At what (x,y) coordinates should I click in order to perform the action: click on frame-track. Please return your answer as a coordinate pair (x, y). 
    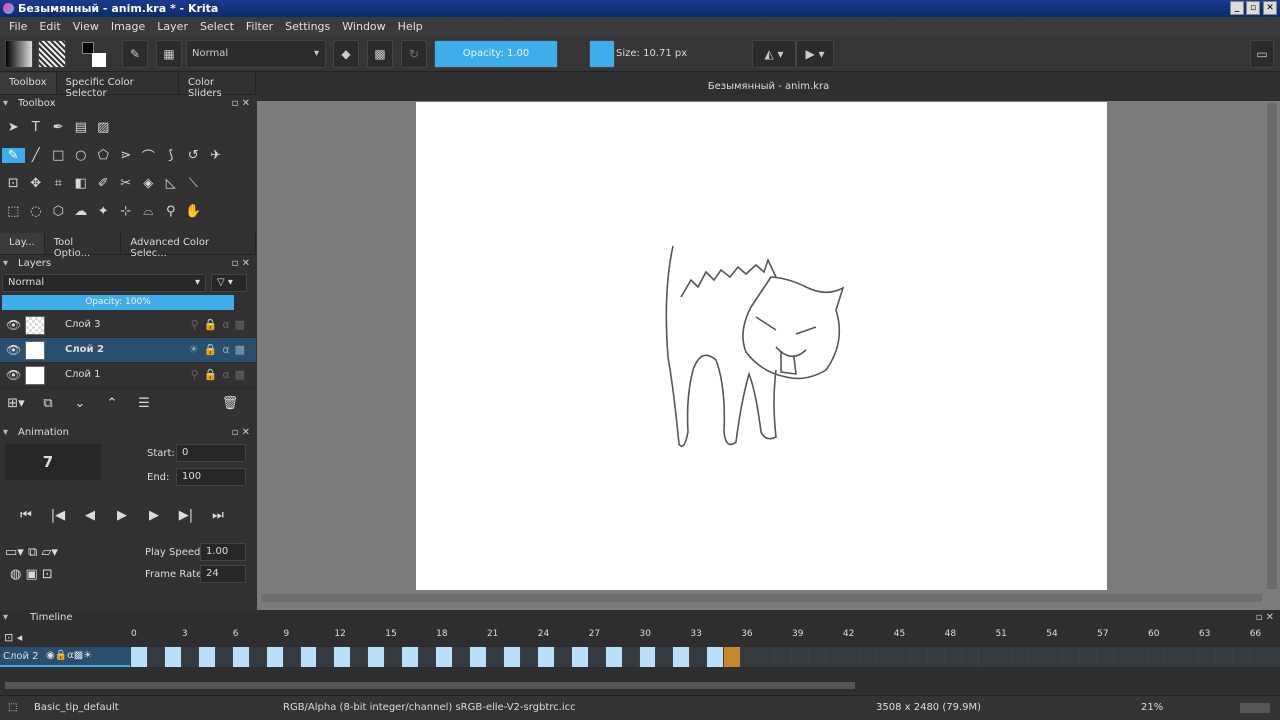
    Looking at the image, I should click on (705, 657).